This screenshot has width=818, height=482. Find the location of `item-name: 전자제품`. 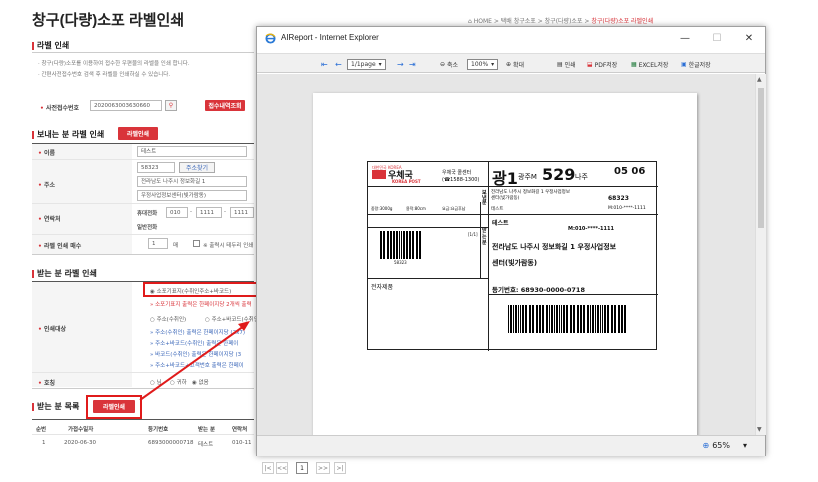

item-name: 전자제품 is located at coordinates (382, 287).